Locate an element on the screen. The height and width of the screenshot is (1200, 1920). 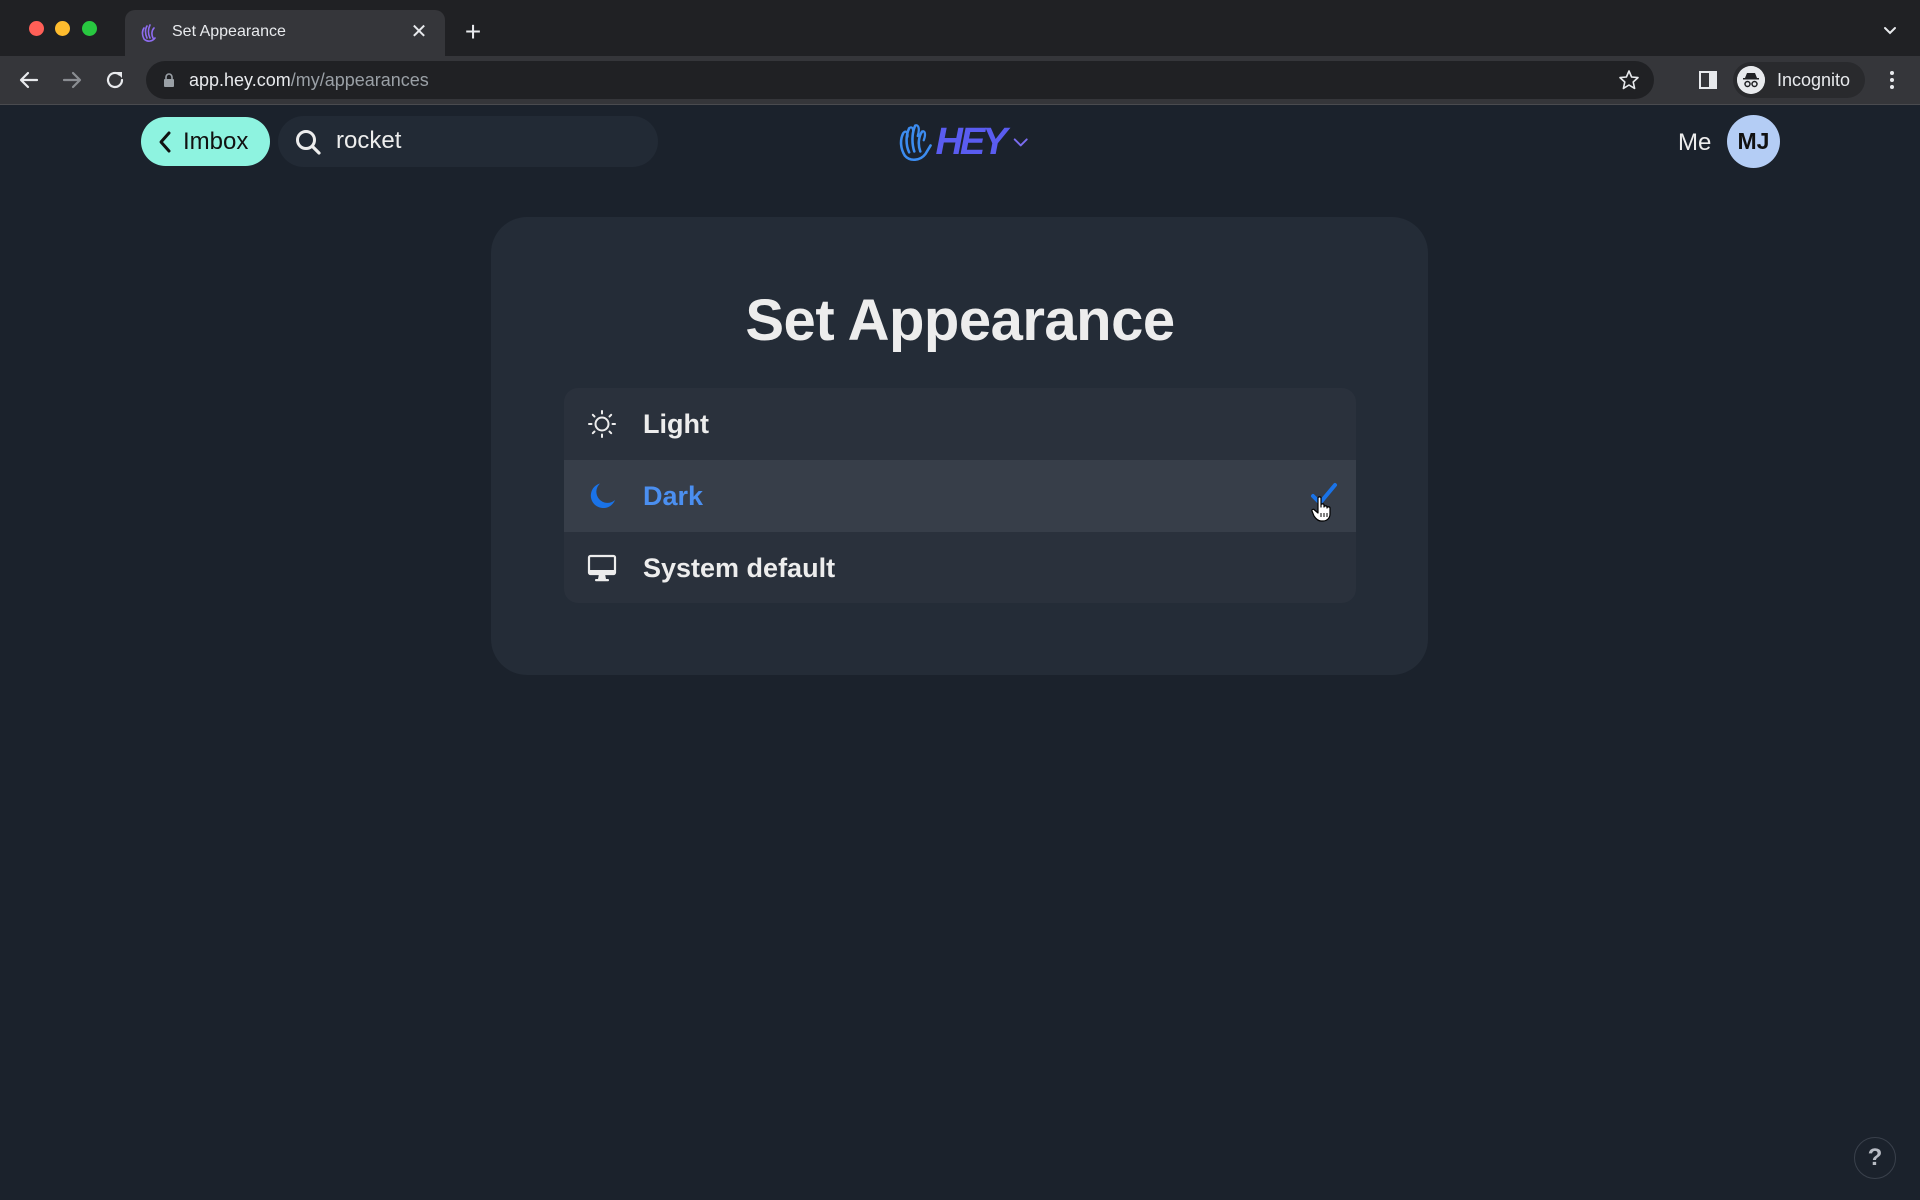
window-maximize-button is located at coordinates (89, 28).